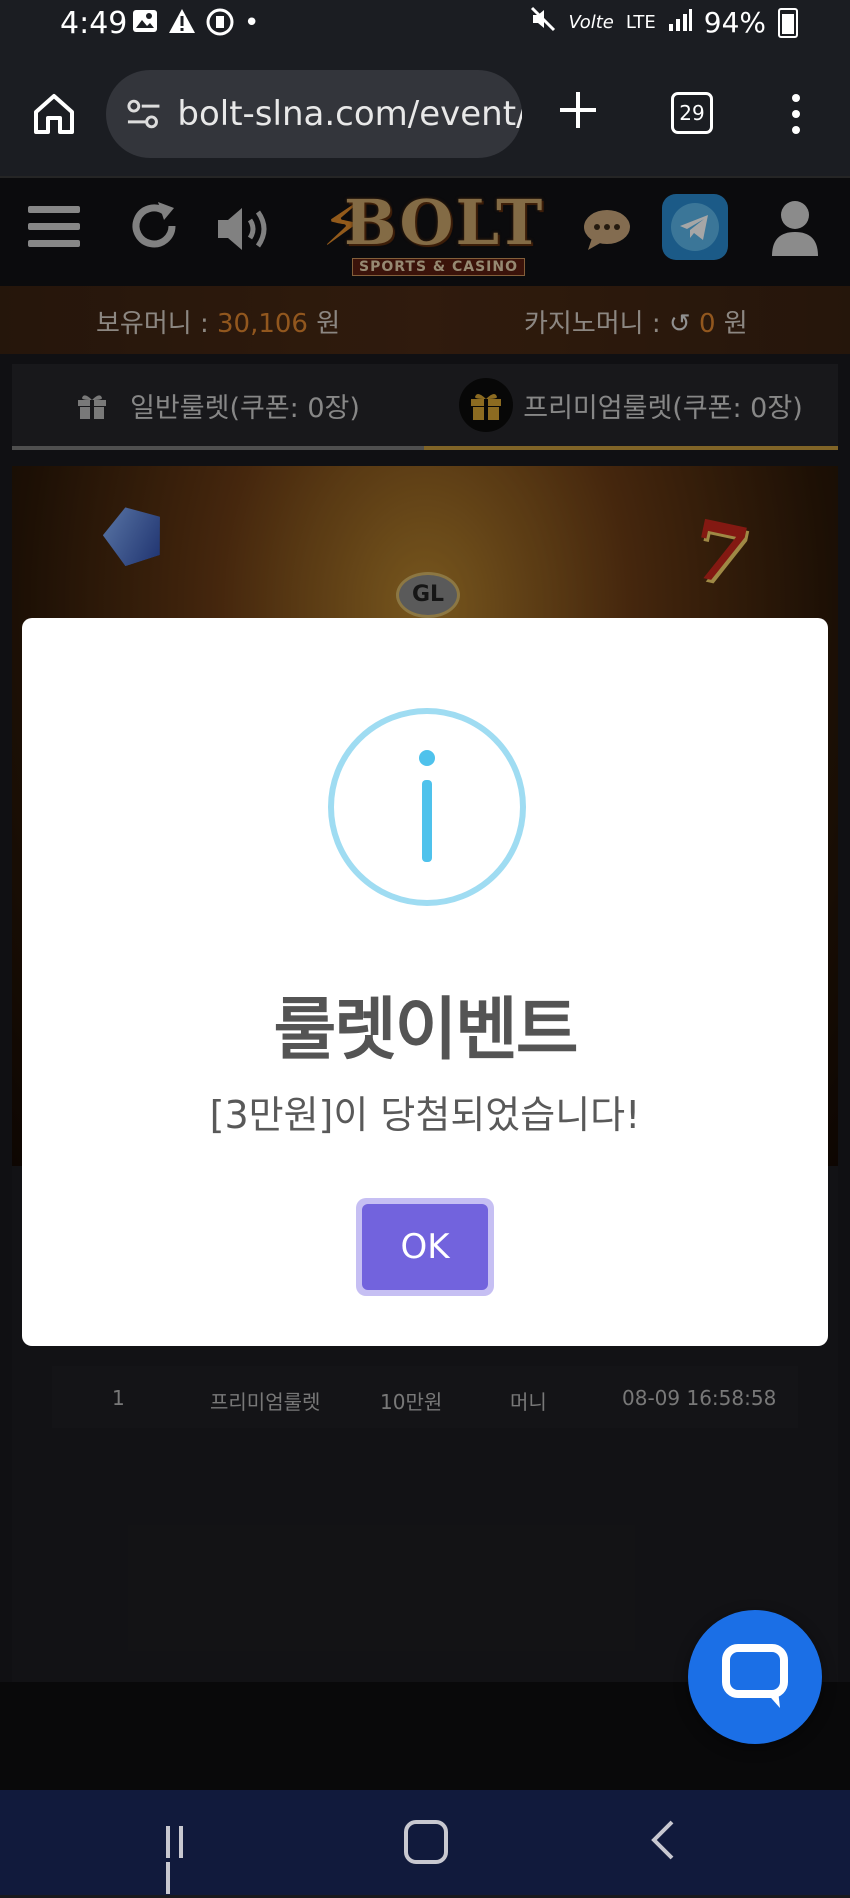  Describe the element at coordinates (94, 23) in the screenshot. I see `status-time: 4:49` at that location.